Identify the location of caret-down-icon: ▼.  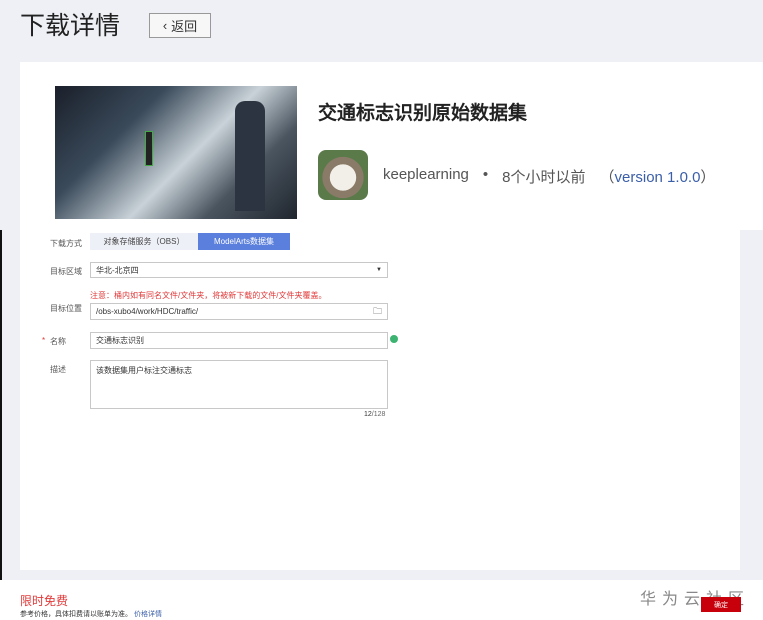
(379, 270).